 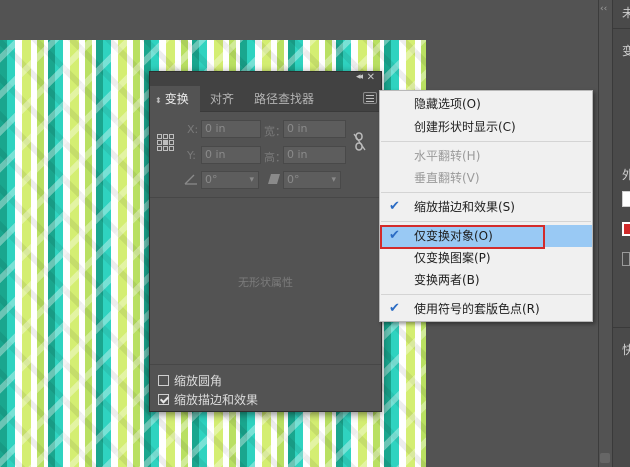 I want to click on menu-item-flip-horizontal: 水平翻转(H), so click(x=486, y=156).